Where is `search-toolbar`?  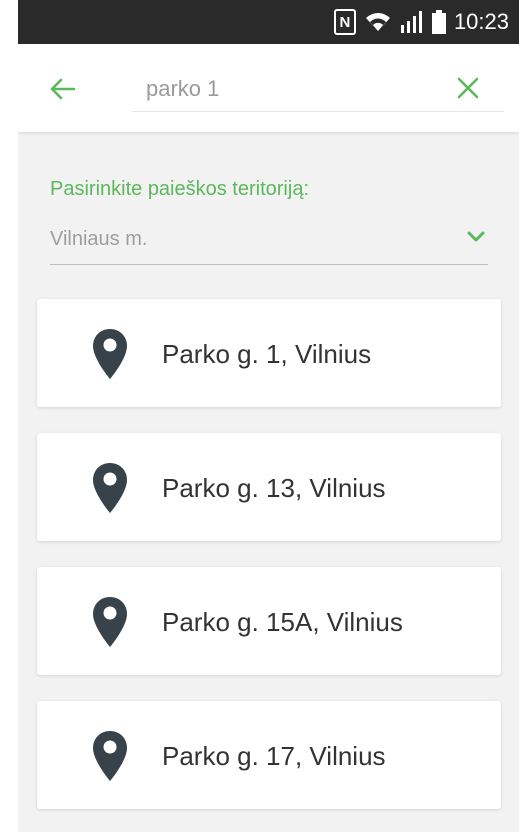 search-toolbar is located at coordinates (268, 88).